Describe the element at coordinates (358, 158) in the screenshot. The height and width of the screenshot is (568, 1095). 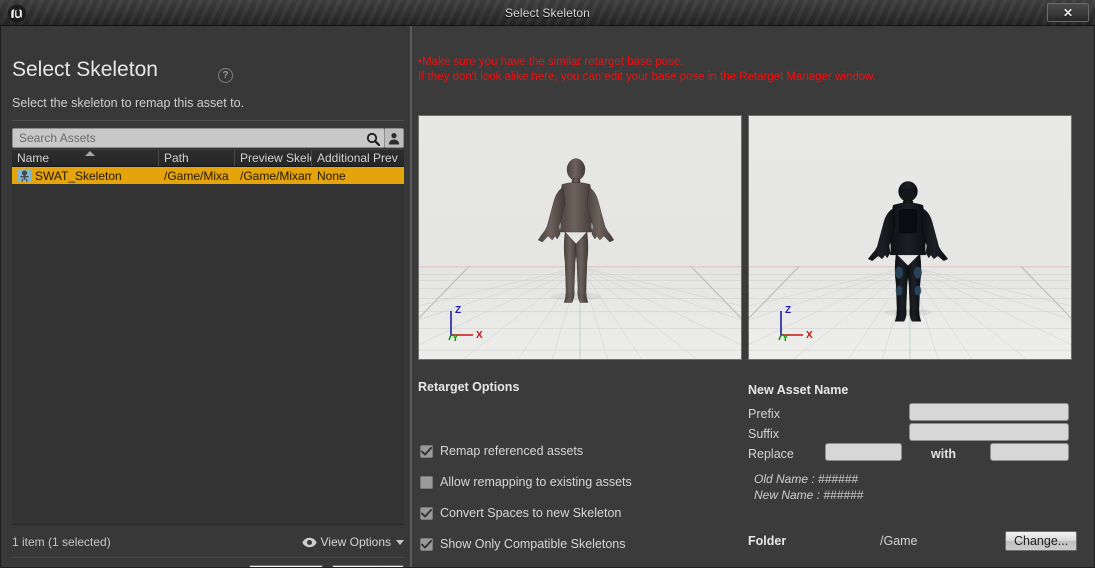
I see `column-header-additional-preview: Additional Prev` at that location.